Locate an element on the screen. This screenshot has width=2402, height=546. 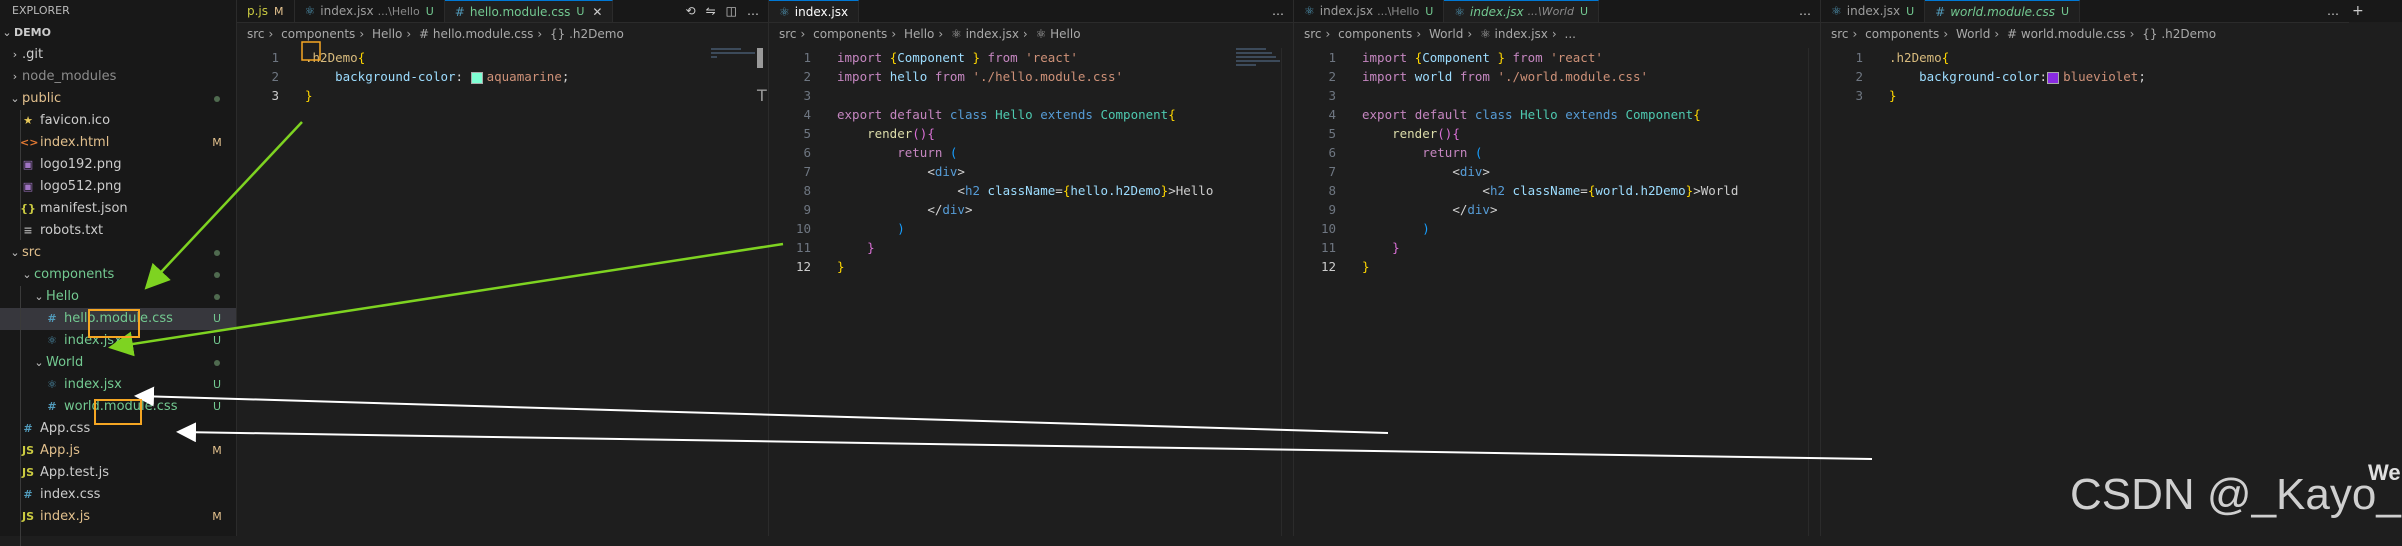
explorer-item-label: index.js is located at coordinates (65, 516).